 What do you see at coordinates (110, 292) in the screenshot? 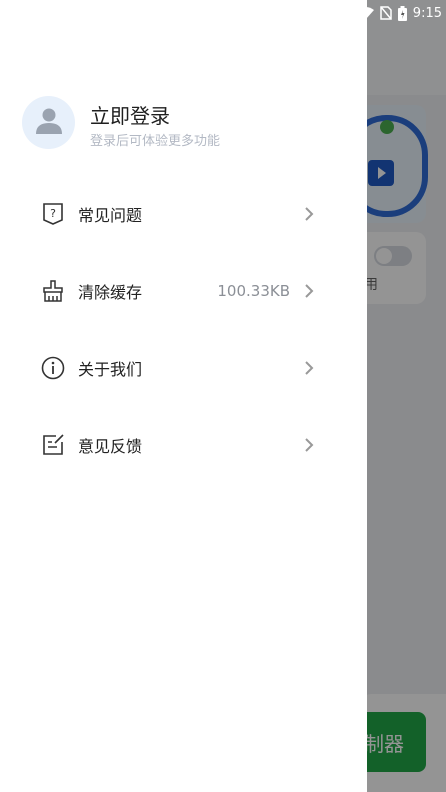
I see `menu-label-clear-cache: 清除缓存` at bounding box center [110, 292].